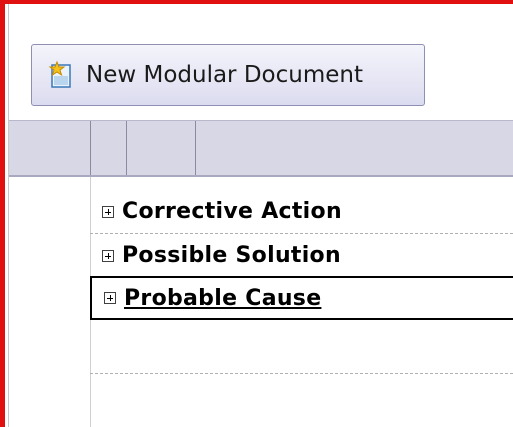 Image resolution: width=513 pixels, height=427 pixels. What do you see at coordinates (232, 211) in the screenshot?
I see `tree-row-label: Corrective Action` at bounding box center [232, 211].